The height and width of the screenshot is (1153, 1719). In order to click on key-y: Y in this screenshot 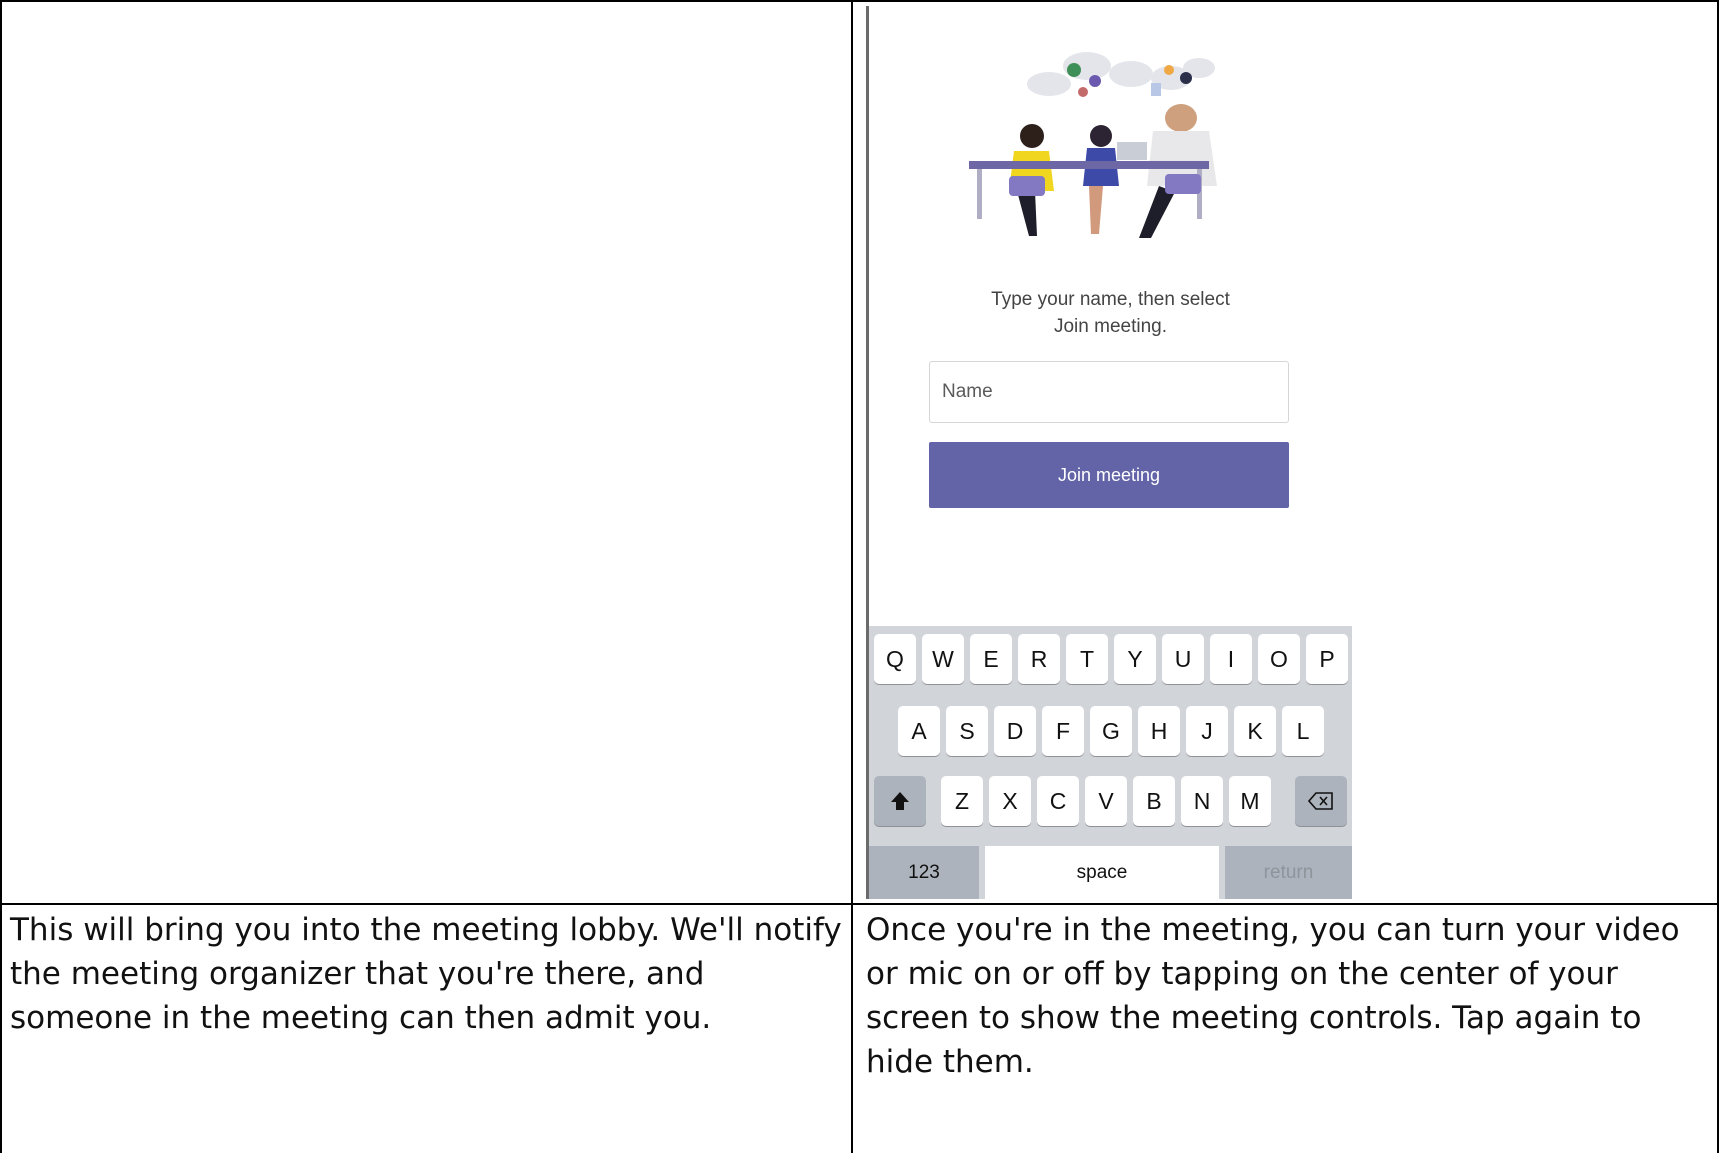, I will do `click(1135, 659)`.